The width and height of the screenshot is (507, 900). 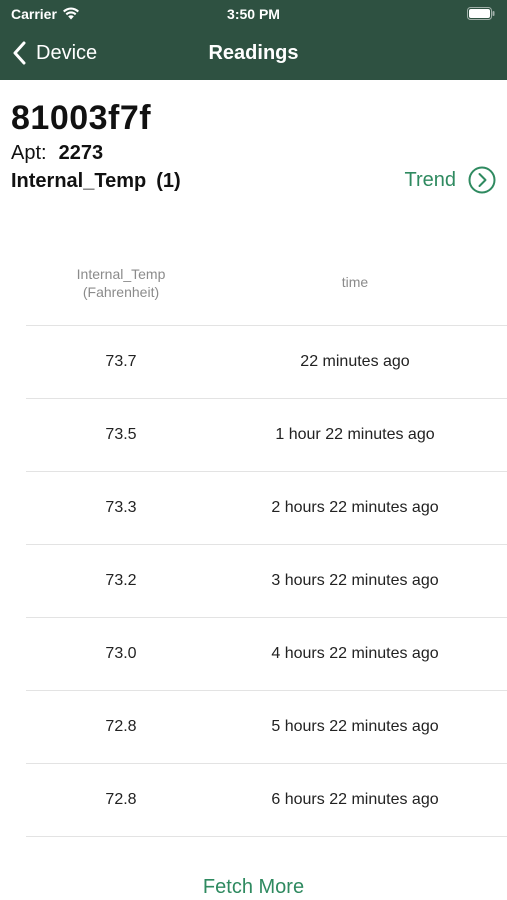 I want to click on trend-button: Trend, so click(x=450, y=180).